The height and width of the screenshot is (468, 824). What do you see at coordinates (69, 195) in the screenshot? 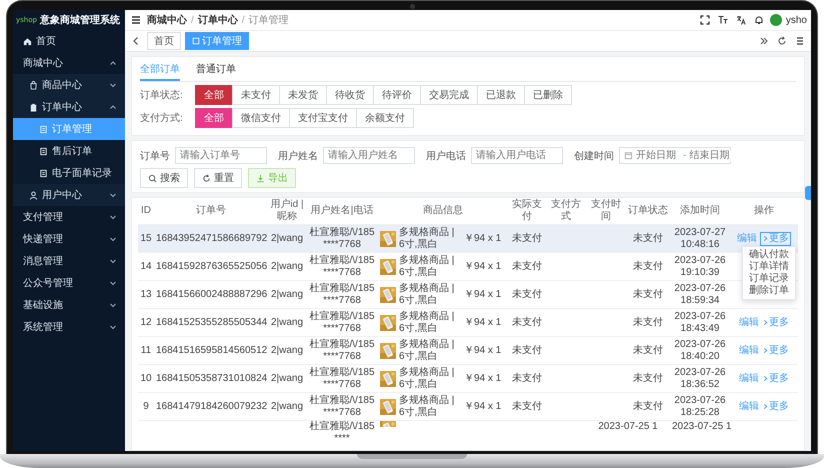
I see `sidebar-item: 用户中心` at bounding box center [69, 195].